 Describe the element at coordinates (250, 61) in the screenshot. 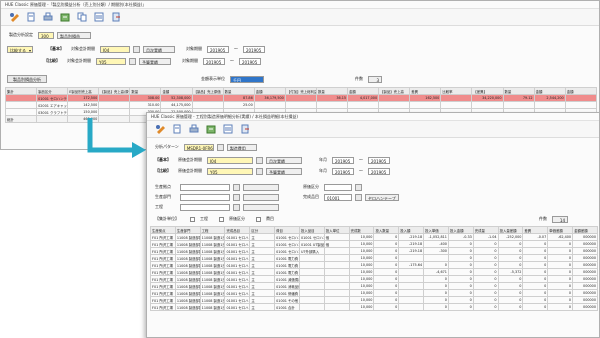

I see `period2-to-field: 201905` at that location.